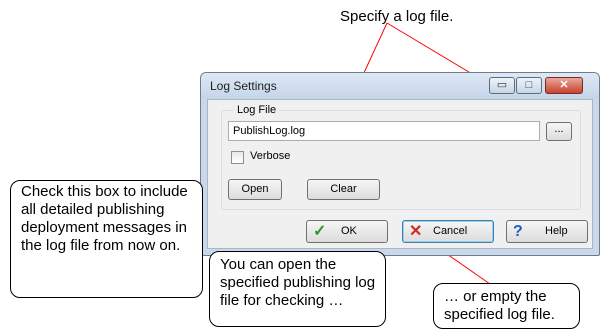 The height and width of the screenshot is (332, 601). What do you see at coordinates (416, 231) in the screenshot?
I see `x-icon: ✕` at bounding box center [416, 231].